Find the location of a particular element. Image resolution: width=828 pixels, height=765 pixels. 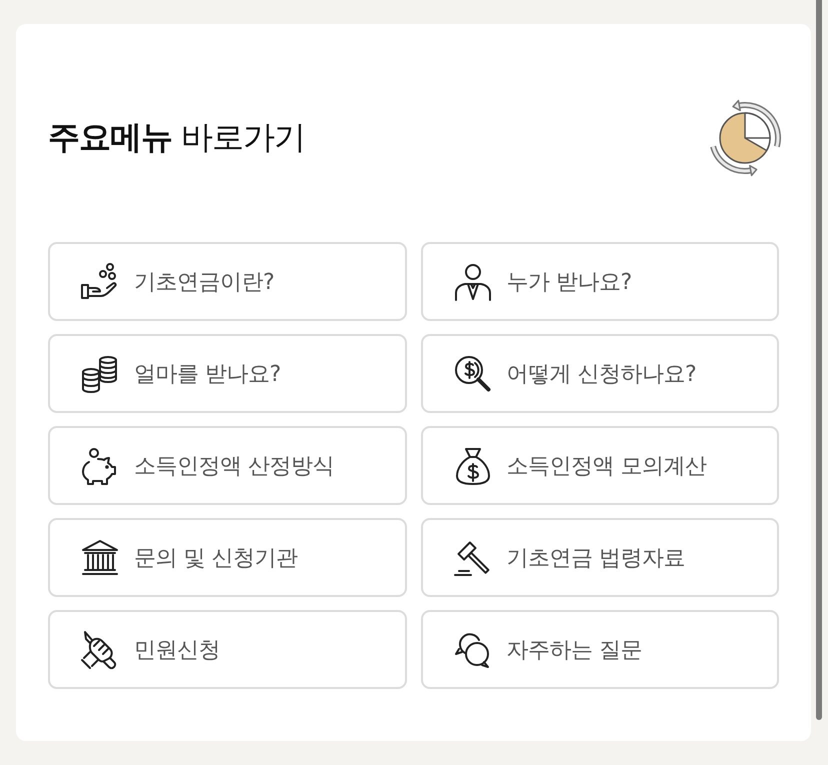

menu-button: 누가 받나요? is located at coordinates (599, 281).